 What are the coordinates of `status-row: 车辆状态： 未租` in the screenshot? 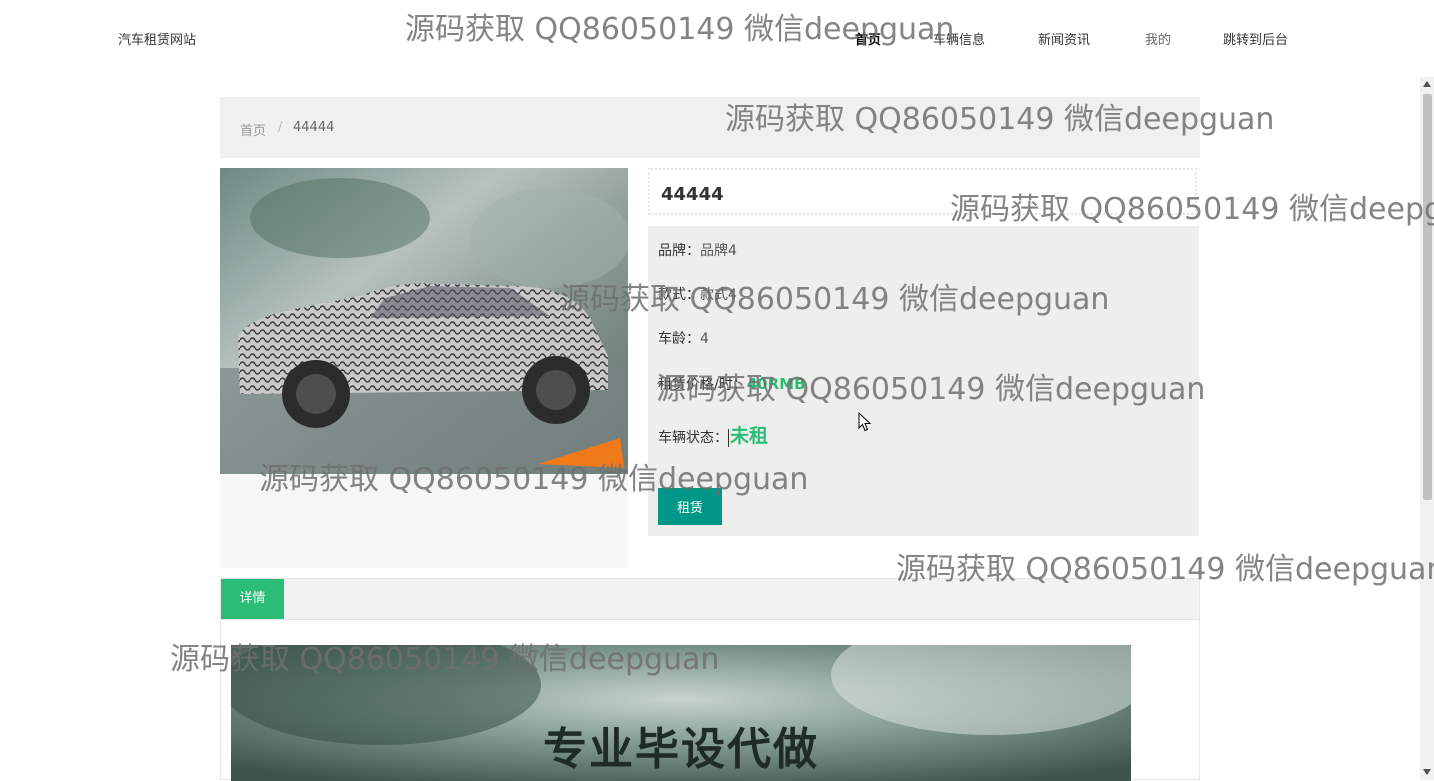 It's located at (713, 434).